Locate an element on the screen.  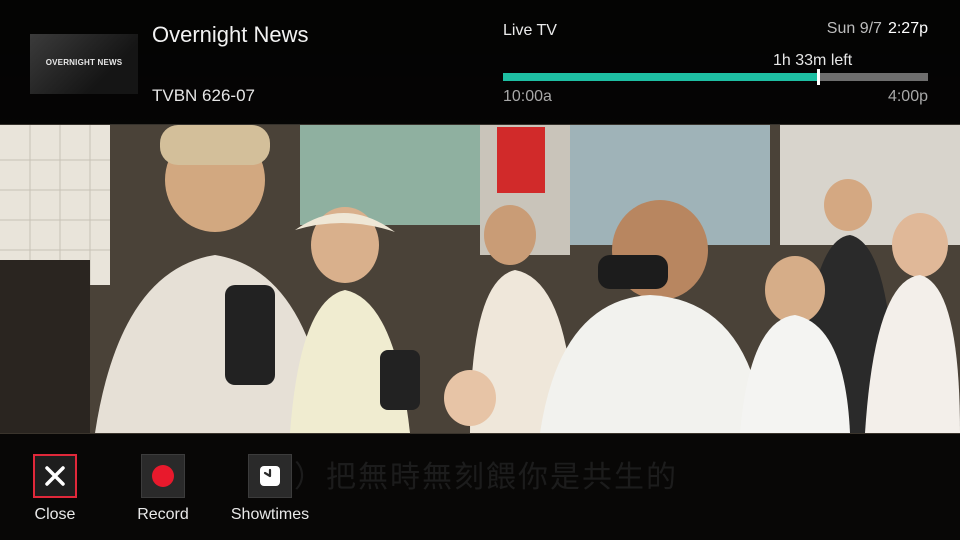
close-button: Close is located at coordinates (55, 489).